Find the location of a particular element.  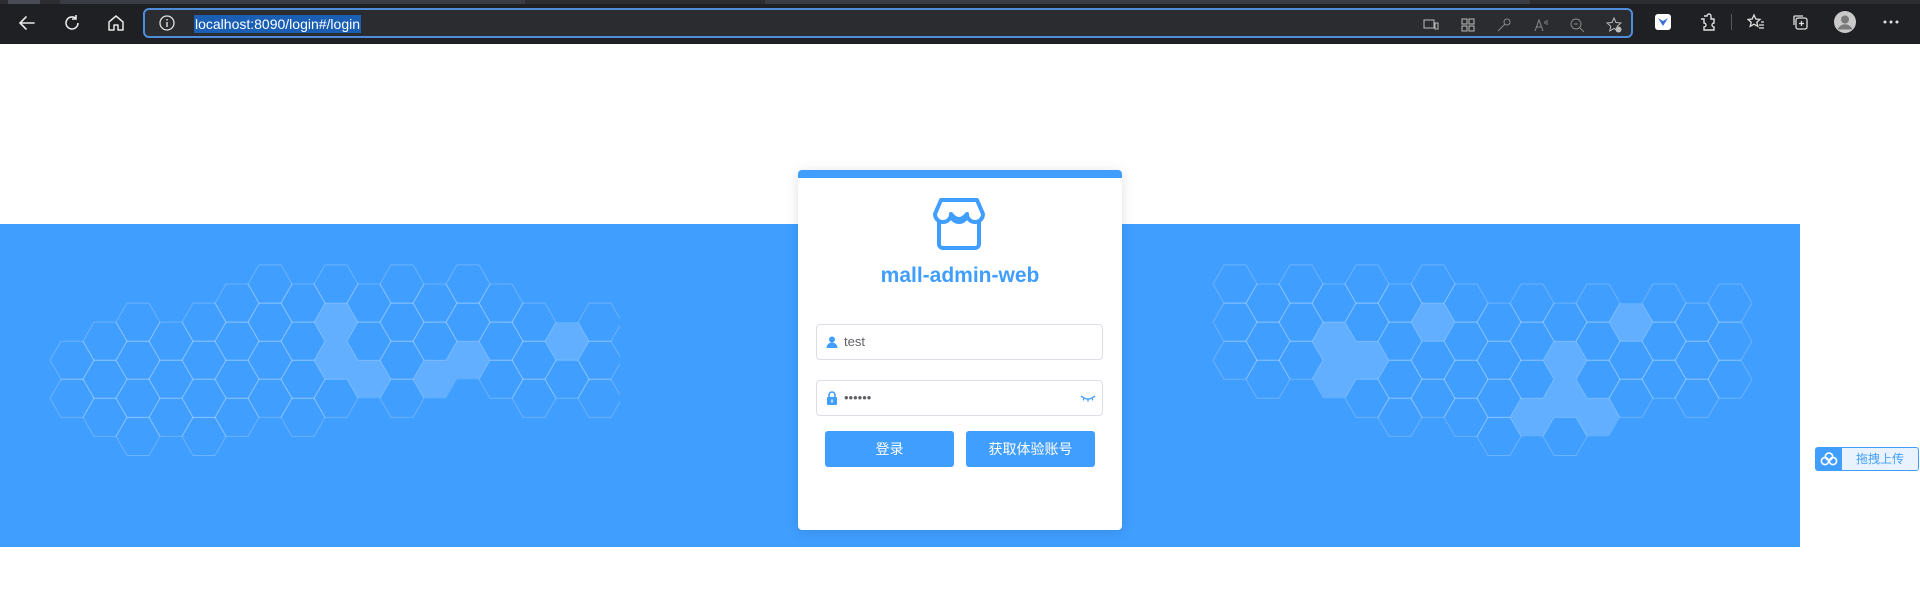

cloud-upload-icon is located at coordinates (1829, 459).